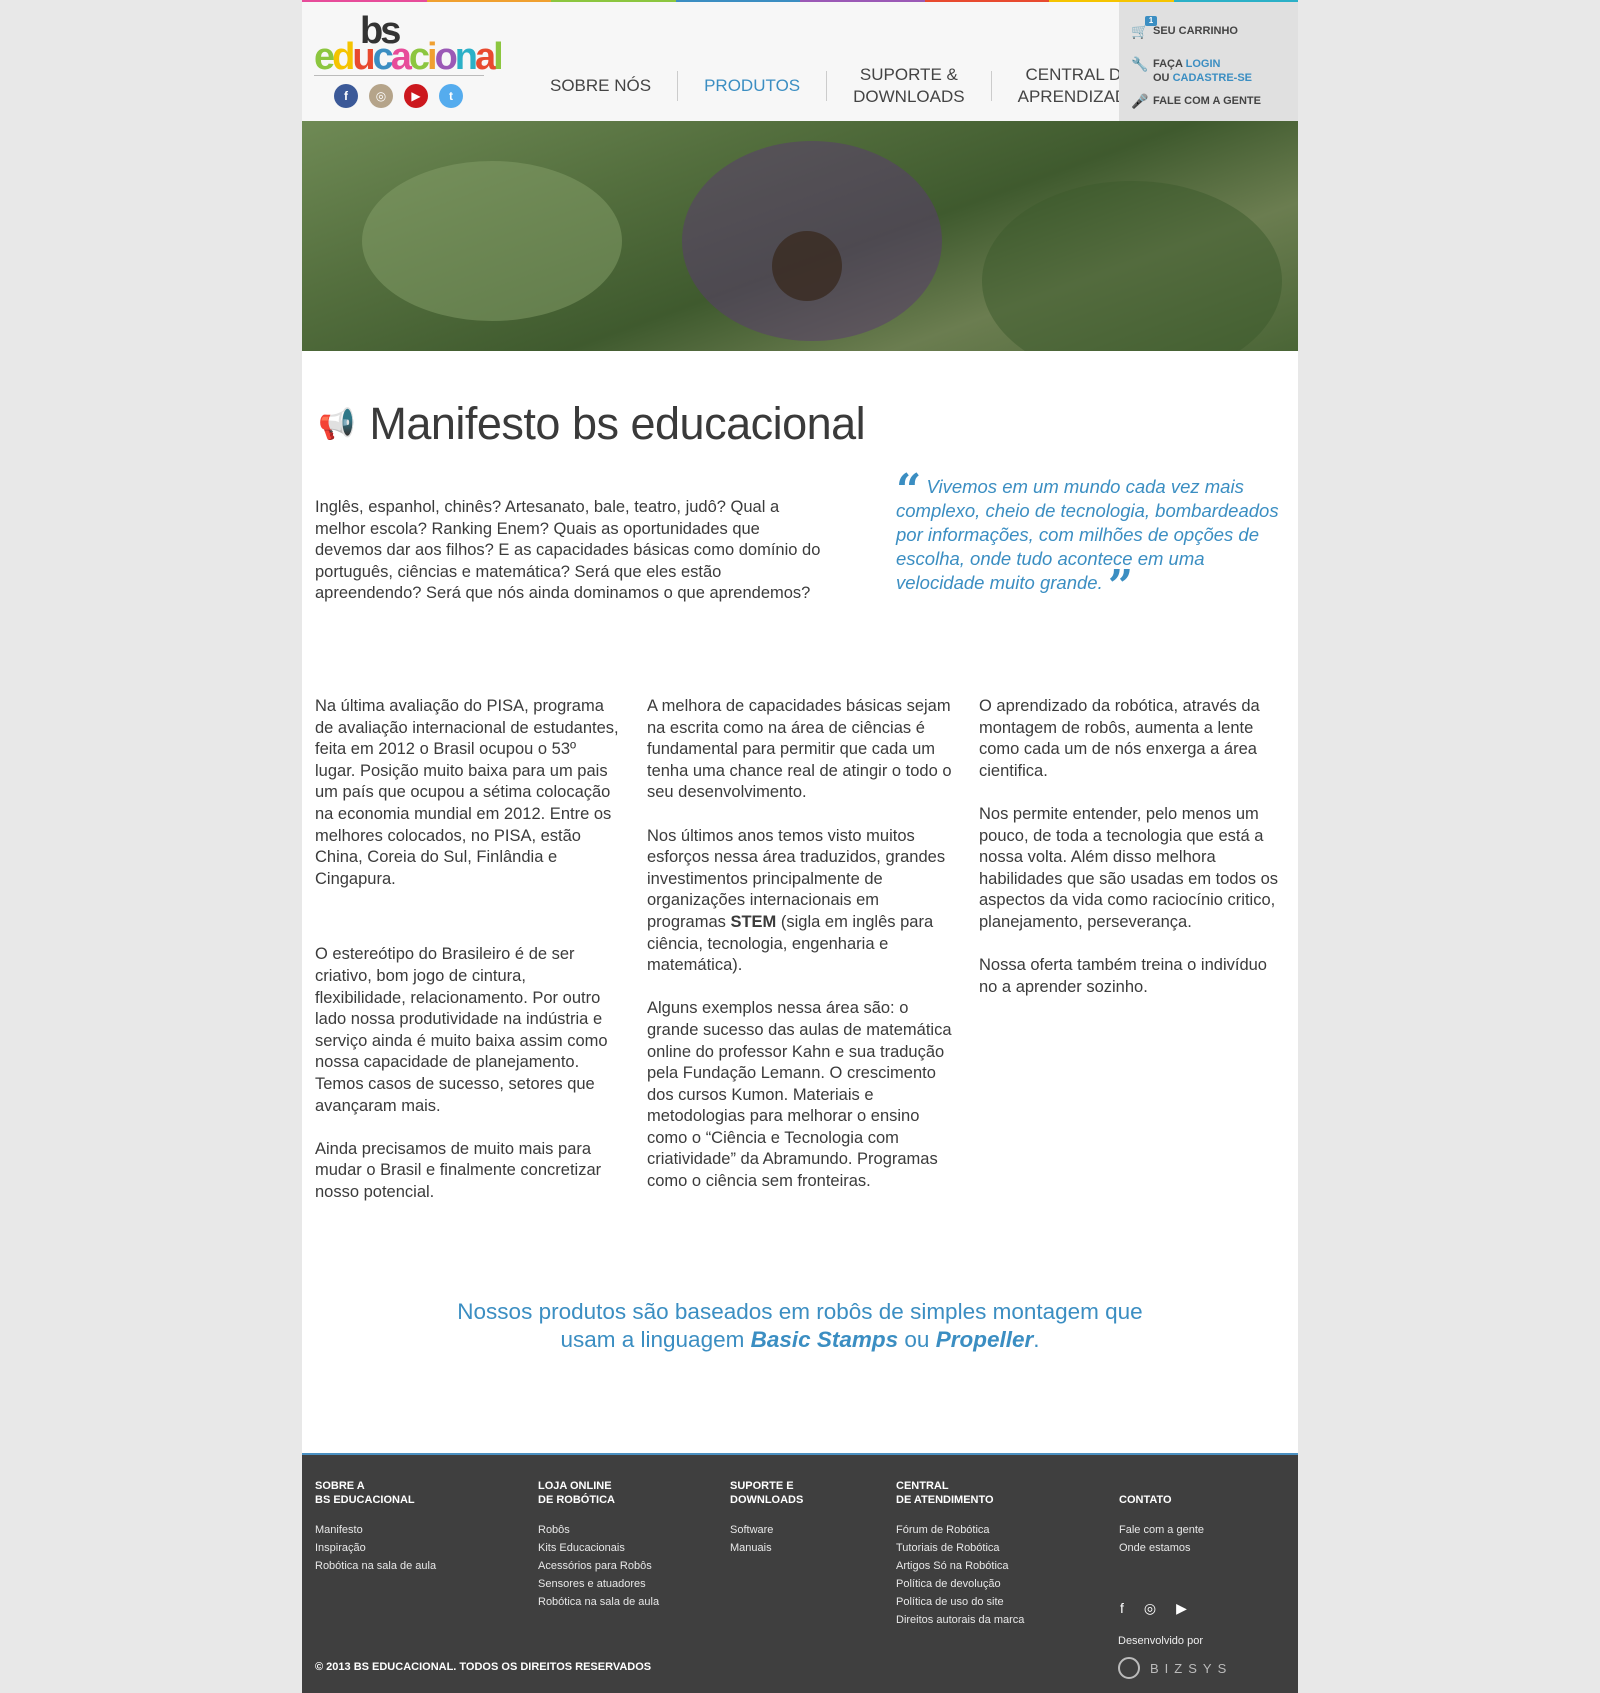 Image resolution: width=1600 pixels, height=1693 pixels. What do you see at coordinates (1191, 1668) in the screenshot?
I see `bizsys-text: BIZSYS` at bounding box center [1191, 1668].